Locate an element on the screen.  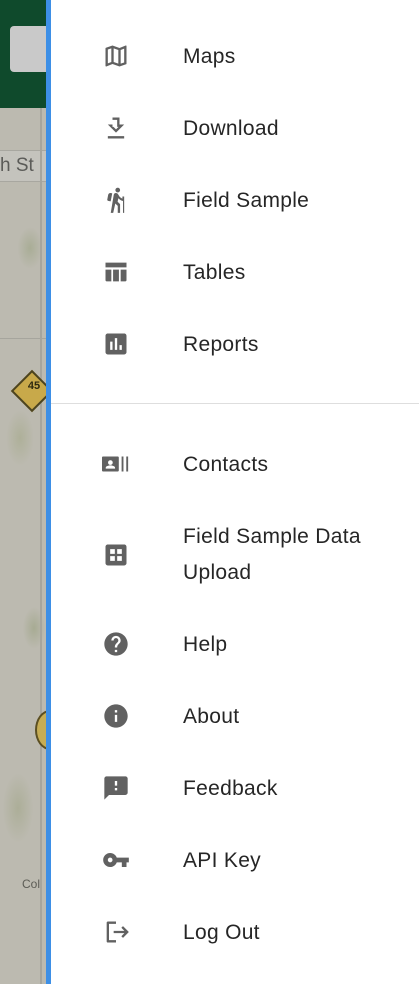
background-map: h St 45 Col is located at coordinates (23, 492).